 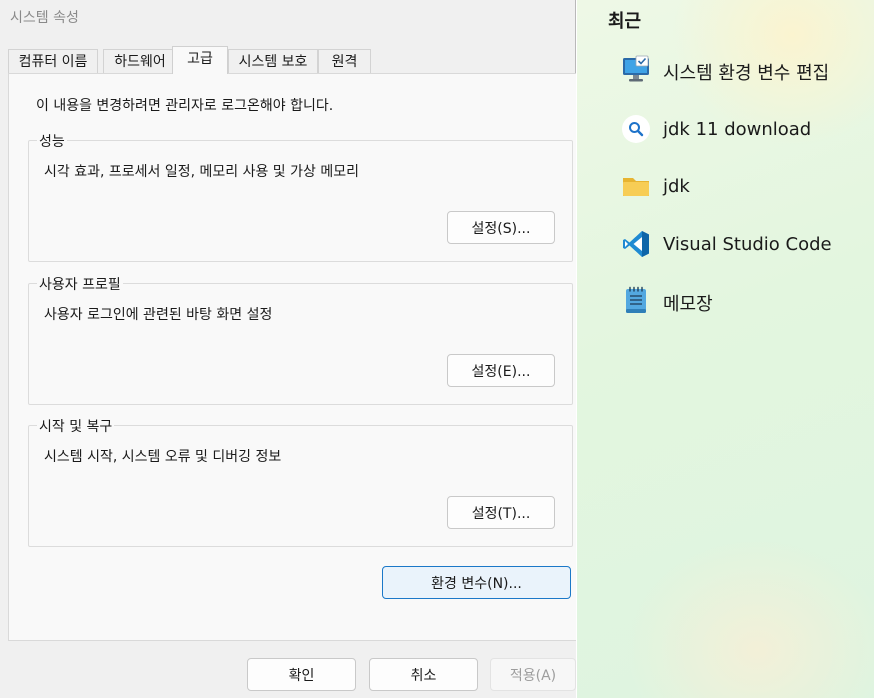 What do you see at coordinates (80, 284) in the screenshot?
I see `user-profiles-legend: 사용자 프로필` at bounding box center [80, 284].